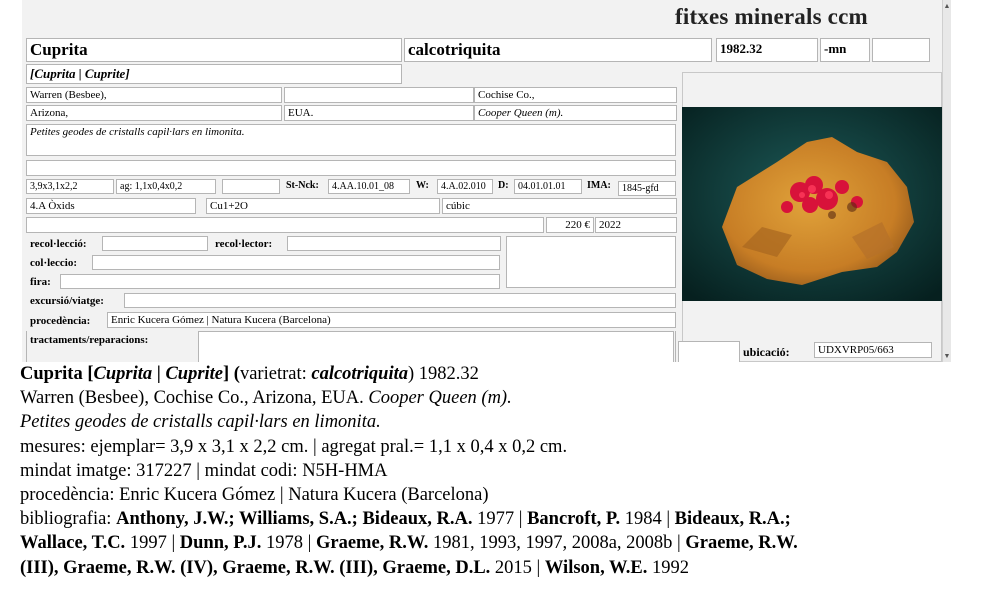 The image size is (1000, 610). Describe the element at coordinates (154, 113) in the screenshot. I see `state-field: Arizona,` at that location.